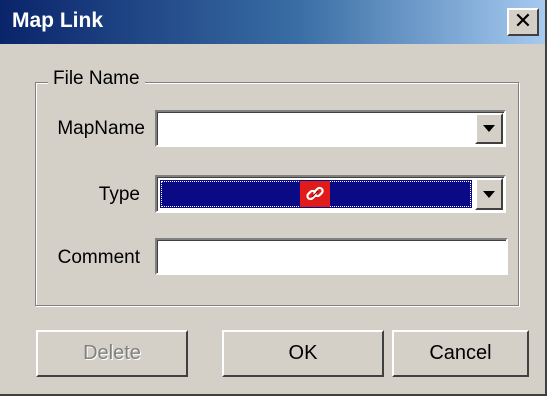  What do you see at coordinates (460, 353) in the screenshot?
I see `cancel-button: Cancel` at bounding box center [460, 353].